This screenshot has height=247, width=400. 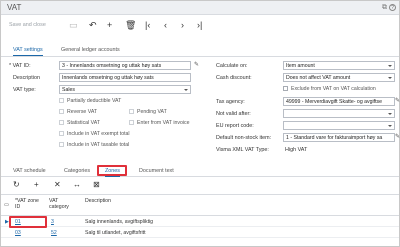 I want to click on visma-xml-vat-type-label: Visma XML VAT Type:, so click(x=242, y=150).